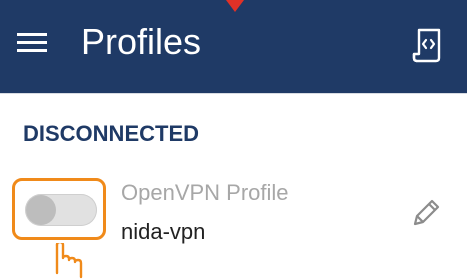 Image resolution: width=467 pixels, height=279 pixels. What do you see at coordinates (111, 133) in the screenshot?
I see `connection-status: DISCONNECTED` at bounding box center [111, 133].